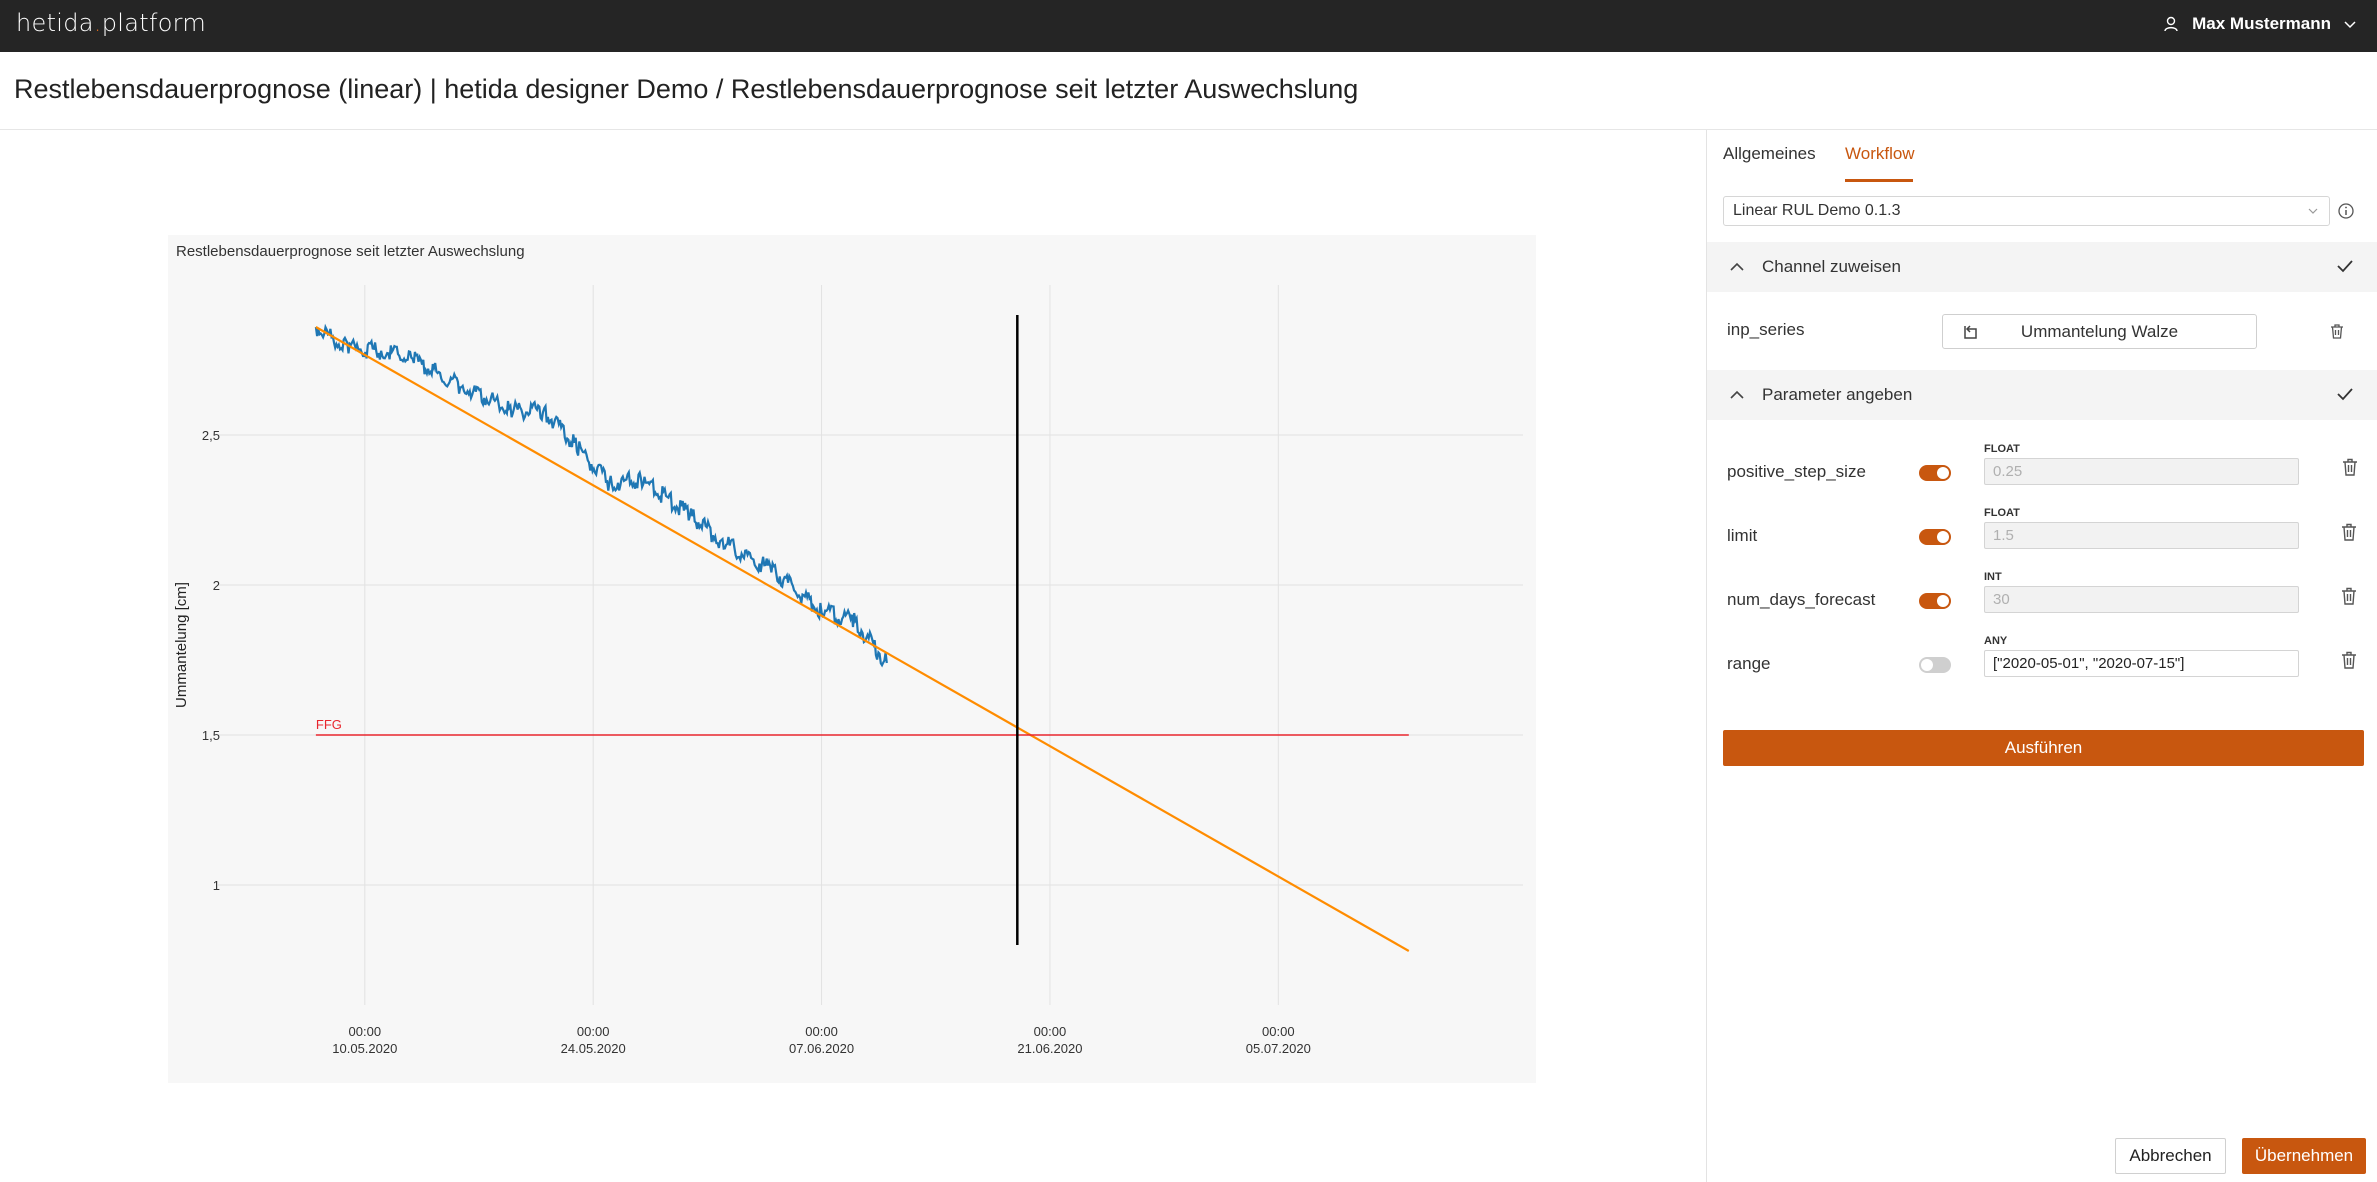 Image resolution: width=2377 pixels, height=1182 pixels. What do you see at coordinates (2304, 1156) in the screenshot?
I see `apply-button: Übernehmen` at bounding box center [2304, 1156].